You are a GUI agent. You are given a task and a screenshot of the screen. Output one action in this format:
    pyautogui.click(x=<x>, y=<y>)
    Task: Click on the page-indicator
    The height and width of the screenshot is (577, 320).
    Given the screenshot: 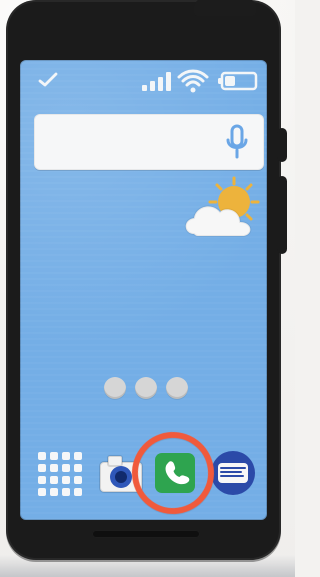 What is the action you would take?
    pyautogui.click(x=143, y=390)
    